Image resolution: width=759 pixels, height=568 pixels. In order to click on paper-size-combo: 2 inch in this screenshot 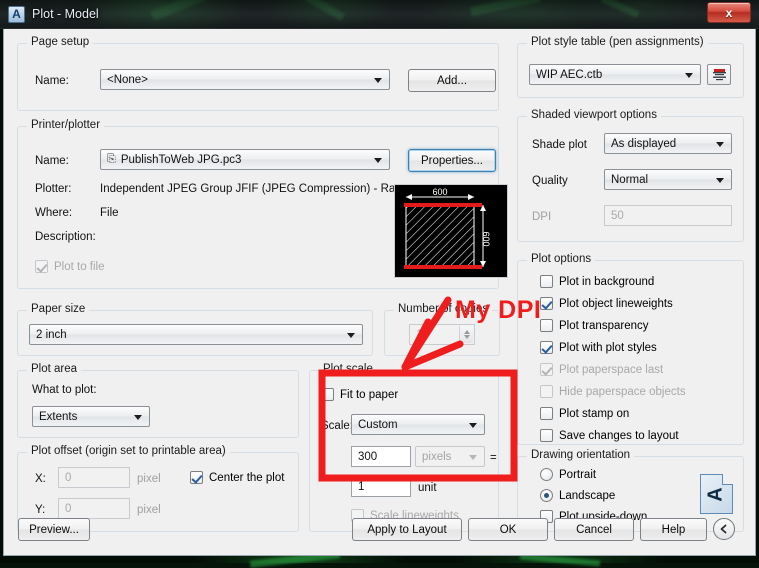, I will do `click(196, 334)`.